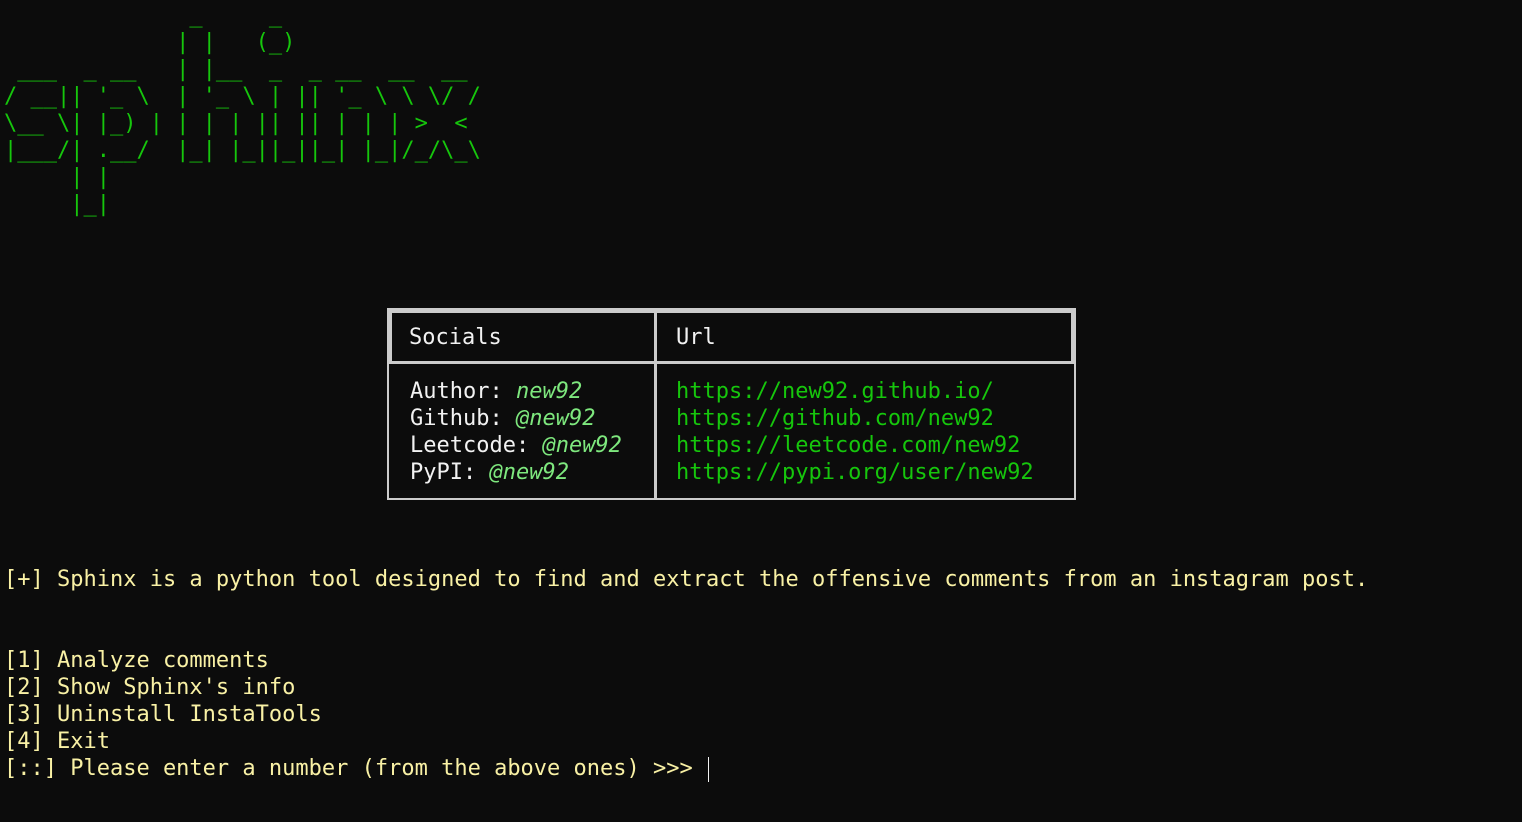  Describe the element at coordinates (855, 472) in the screenshot. I see `url-pypi: https://pypi.org/user/new92` at that location.